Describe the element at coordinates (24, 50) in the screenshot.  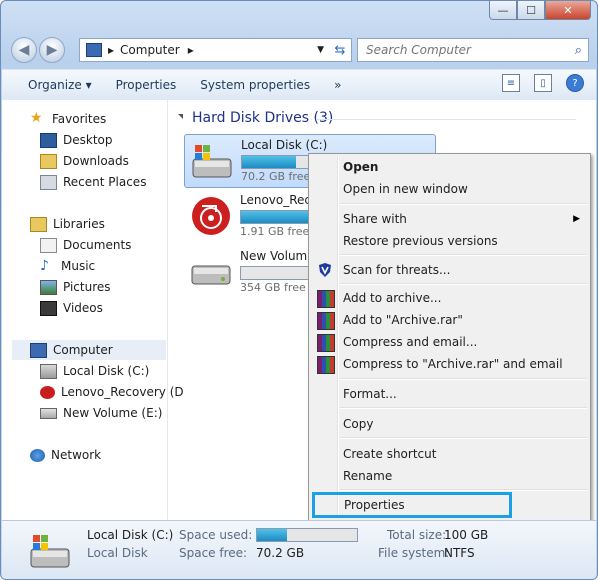
I see `back-button: ◀` at that location.